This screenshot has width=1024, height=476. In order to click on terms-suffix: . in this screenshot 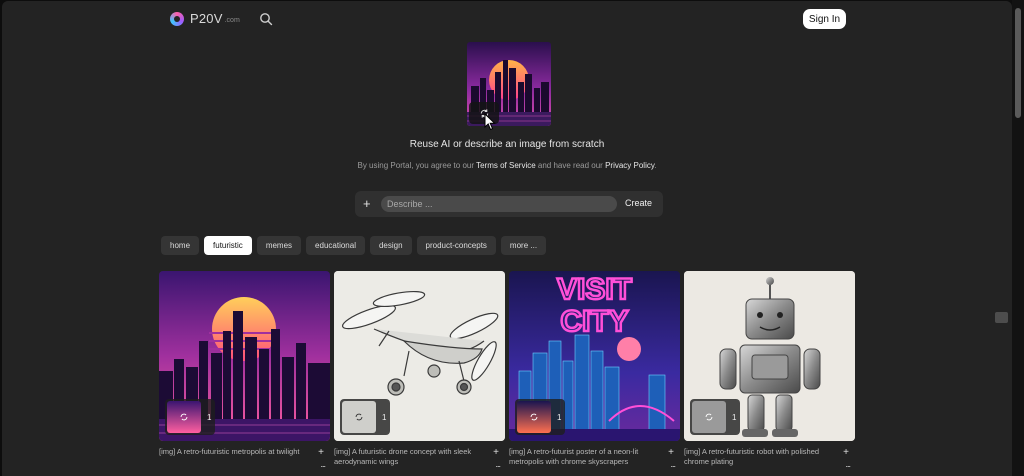, I will do `click(655, 165)`.